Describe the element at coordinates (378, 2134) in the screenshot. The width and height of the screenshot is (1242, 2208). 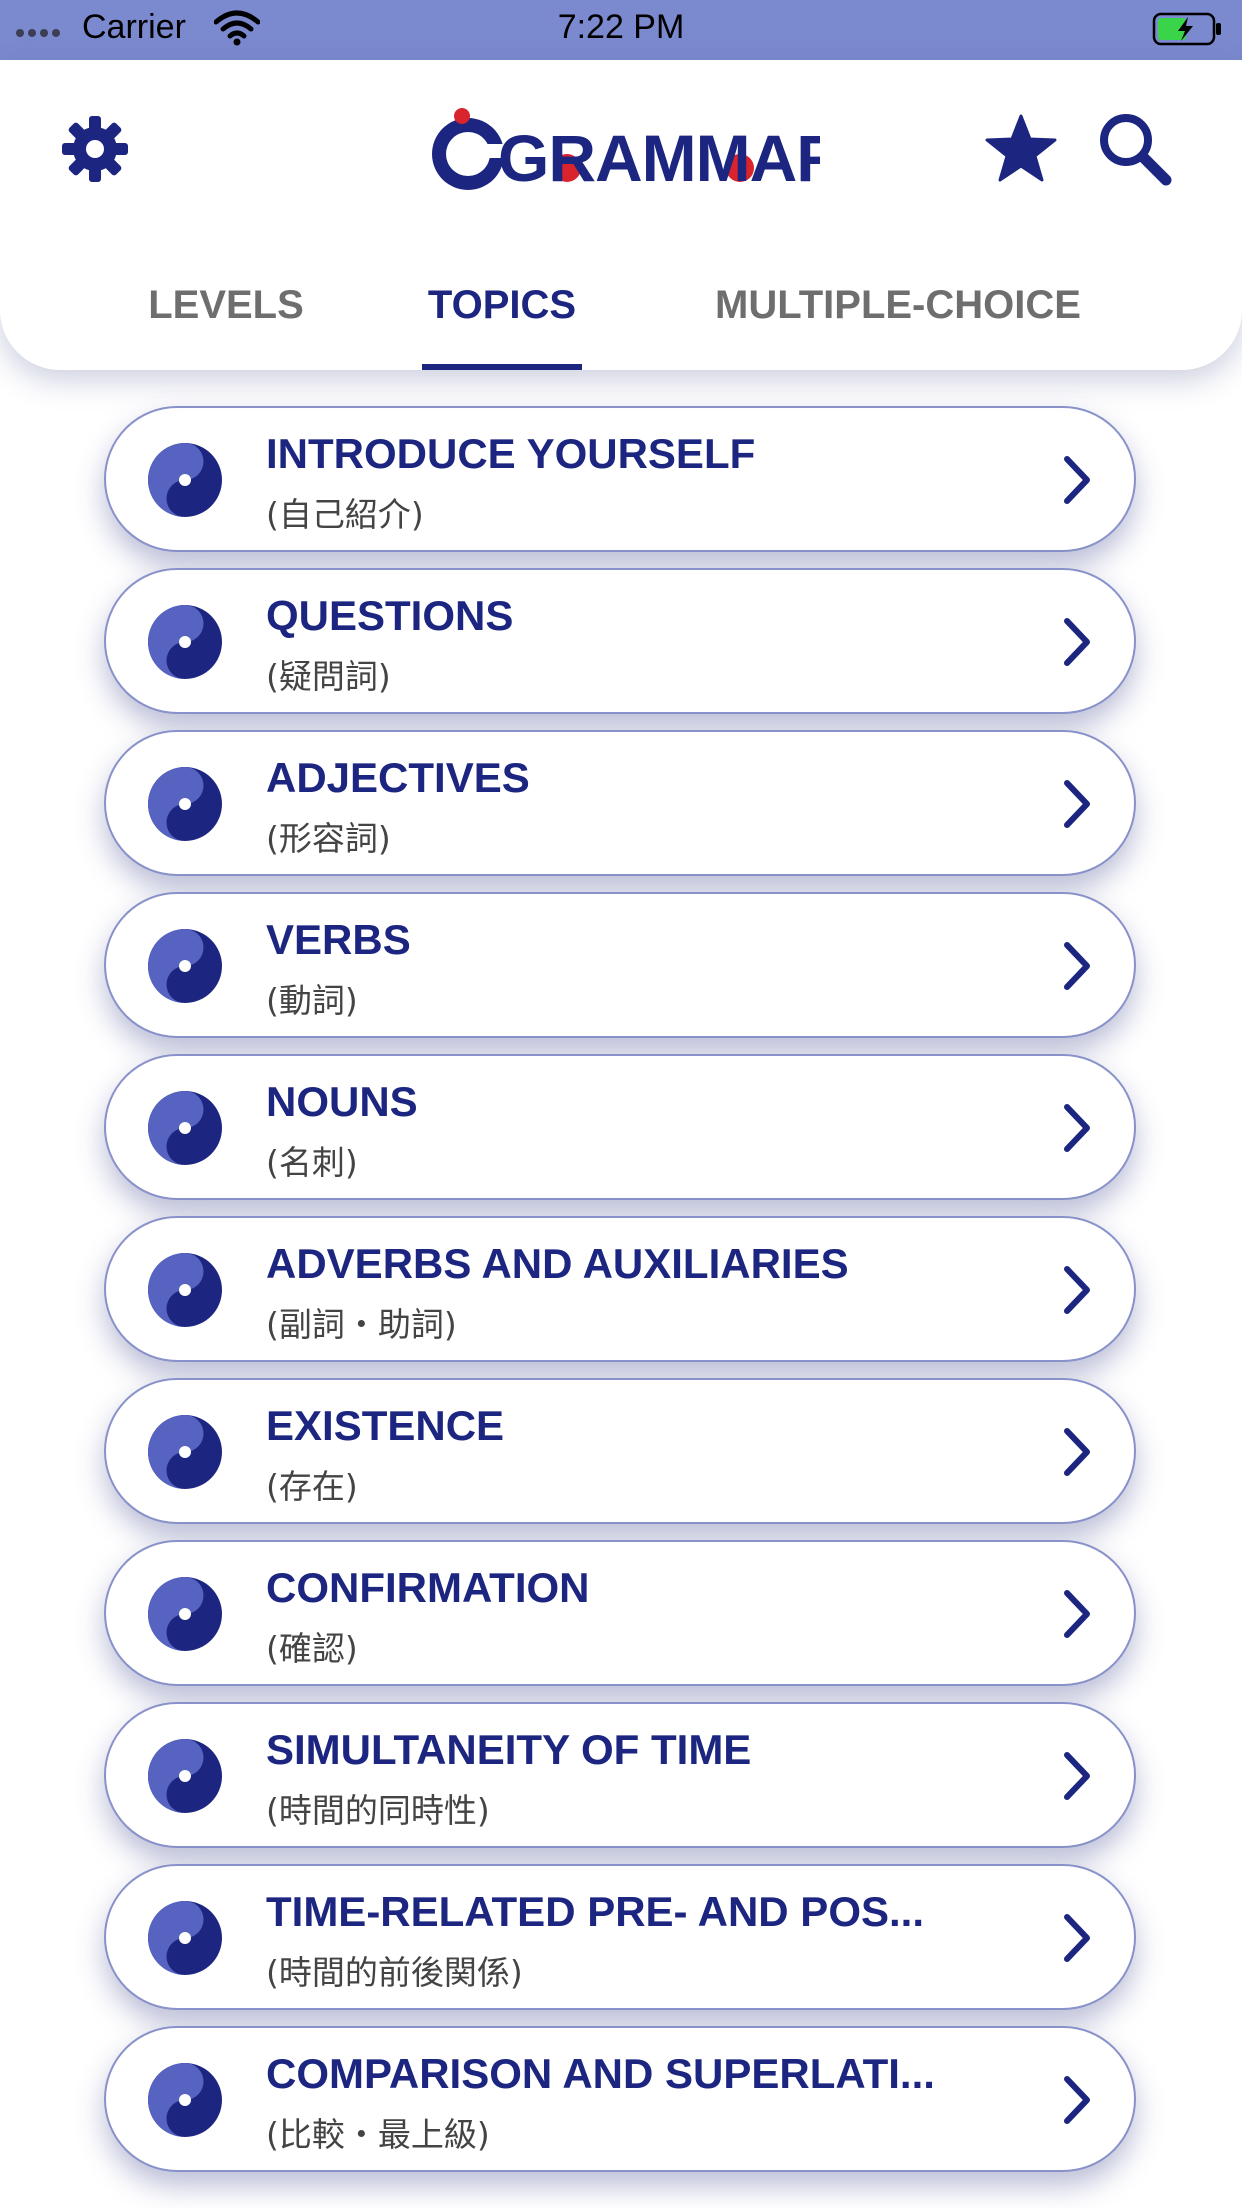
I see `topic-subtitle: (比較・最上級)` at that location.